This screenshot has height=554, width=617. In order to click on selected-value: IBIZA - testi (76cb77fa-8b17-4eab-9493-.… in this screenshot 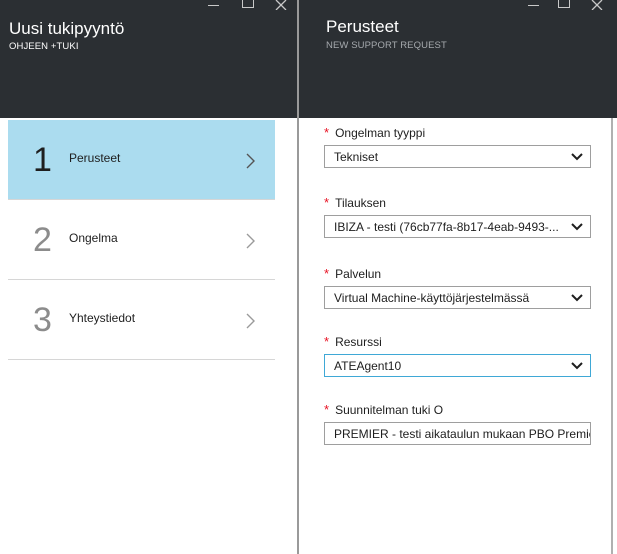, I will do `click(446, 227)`.